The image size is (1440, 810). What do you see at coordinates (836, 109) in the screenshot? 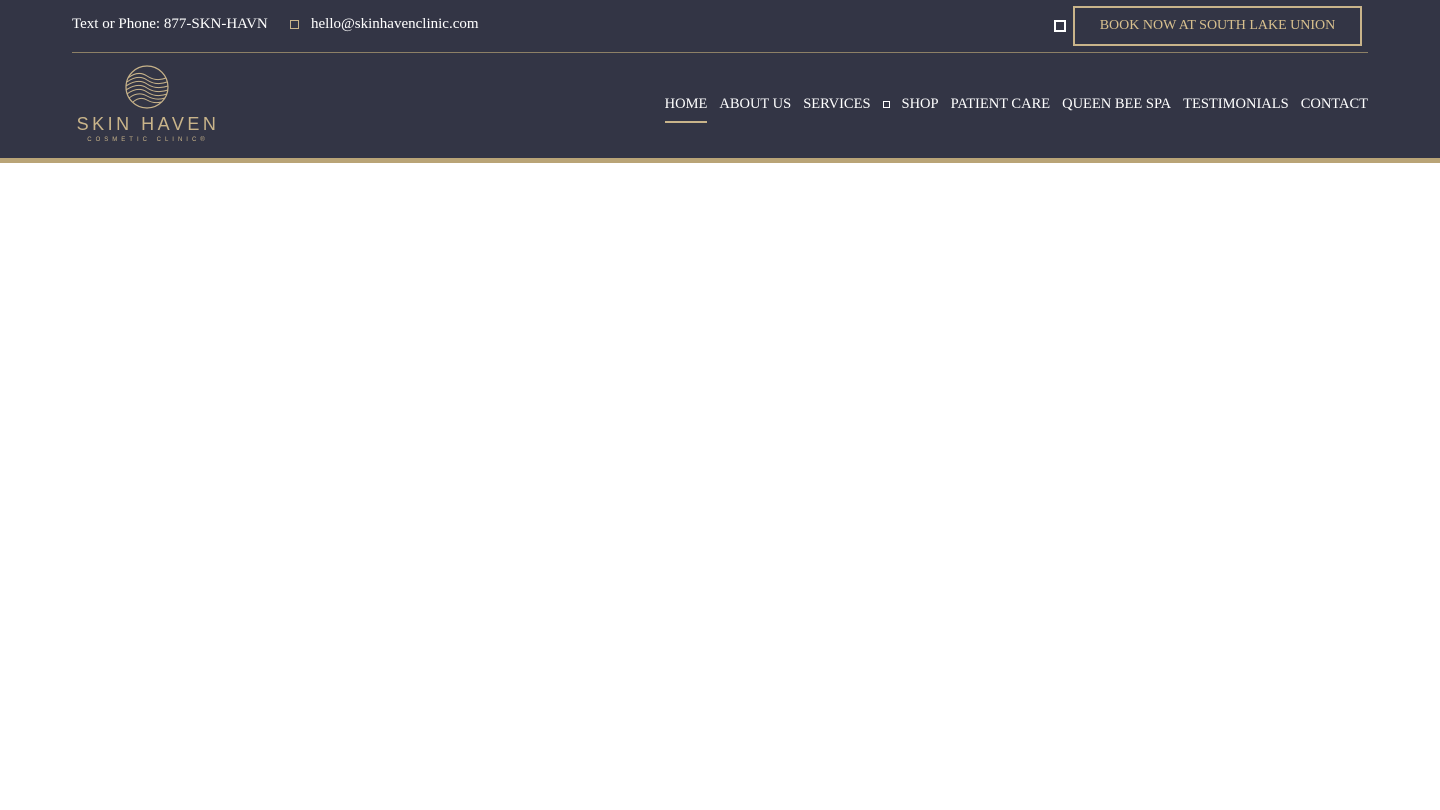
I see `nav-services: SERVICES` at bounding box center [836, 109].